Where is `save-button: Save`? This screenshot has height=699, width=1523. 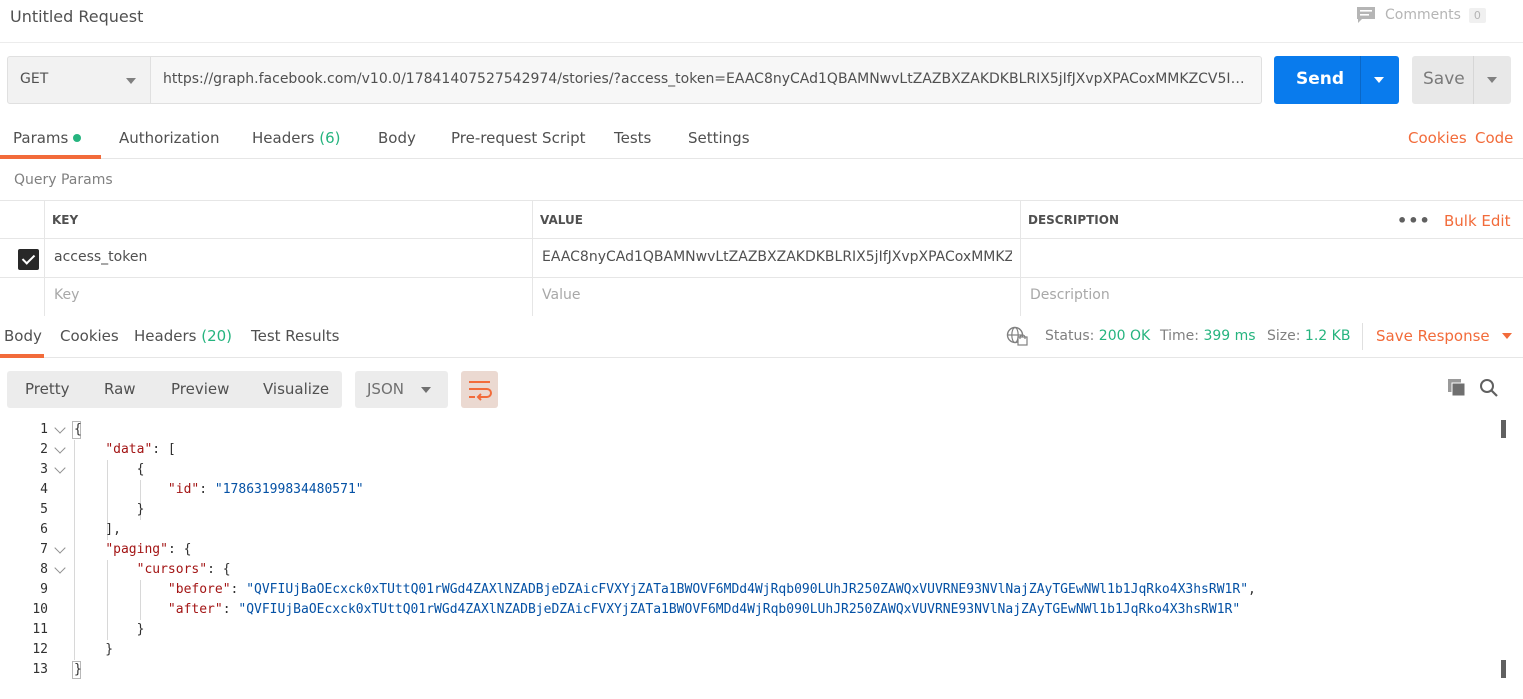 save-button: Save is located at coordinates (1461, 80).